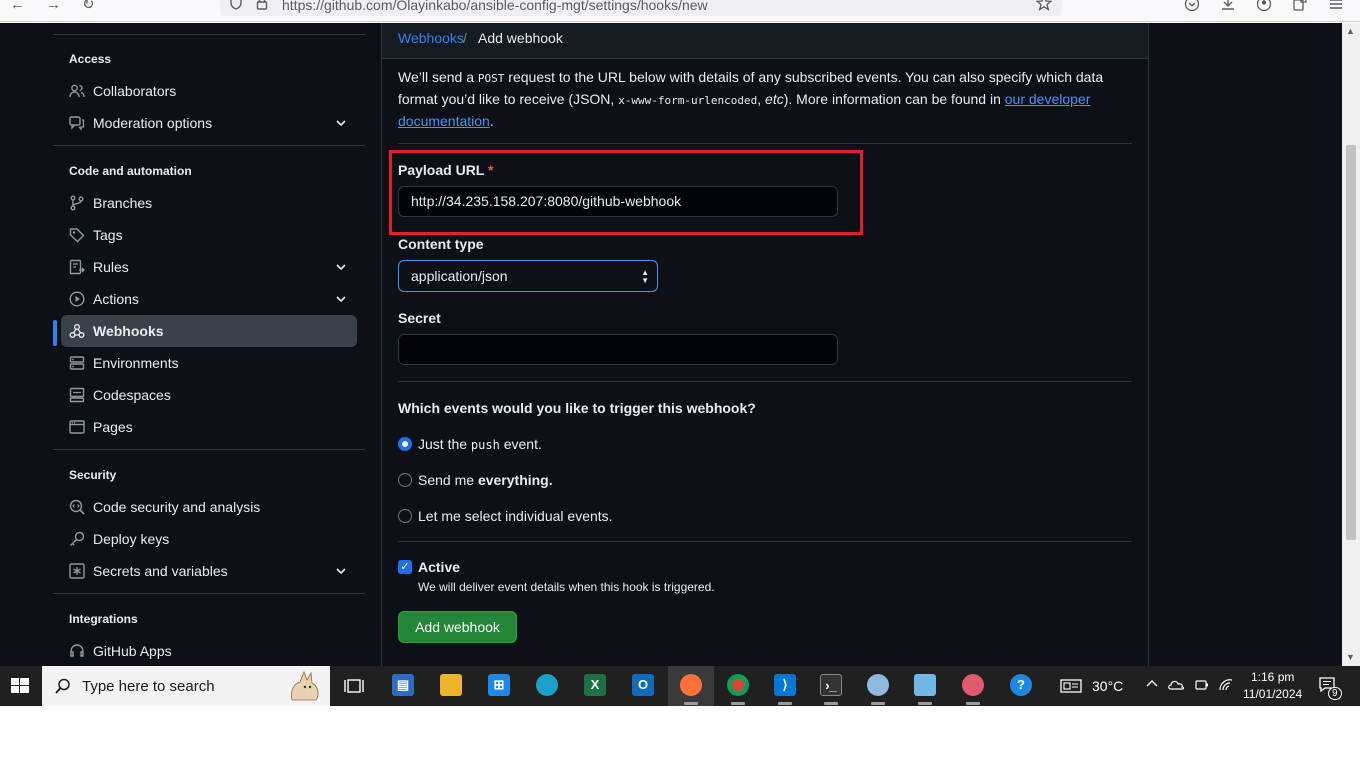 The width and height of the screenshot is (1366, 768). I want to click on battery-icon, so click(1202, 686).